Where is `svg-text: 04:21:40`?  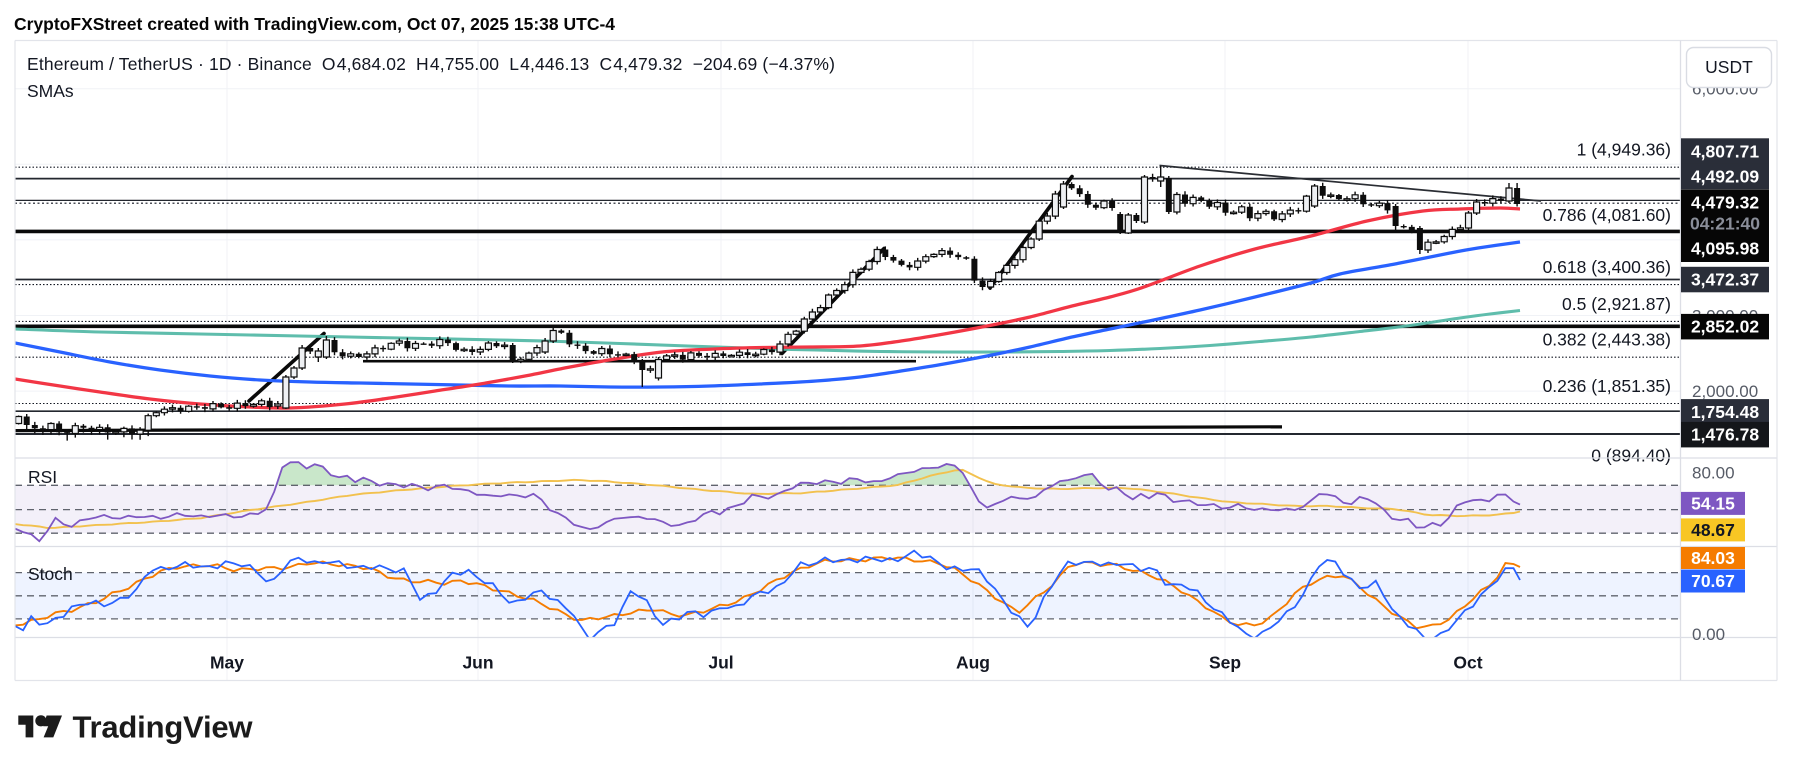
svg-text: 04:21:40 is located at coordinates (1725, 223).